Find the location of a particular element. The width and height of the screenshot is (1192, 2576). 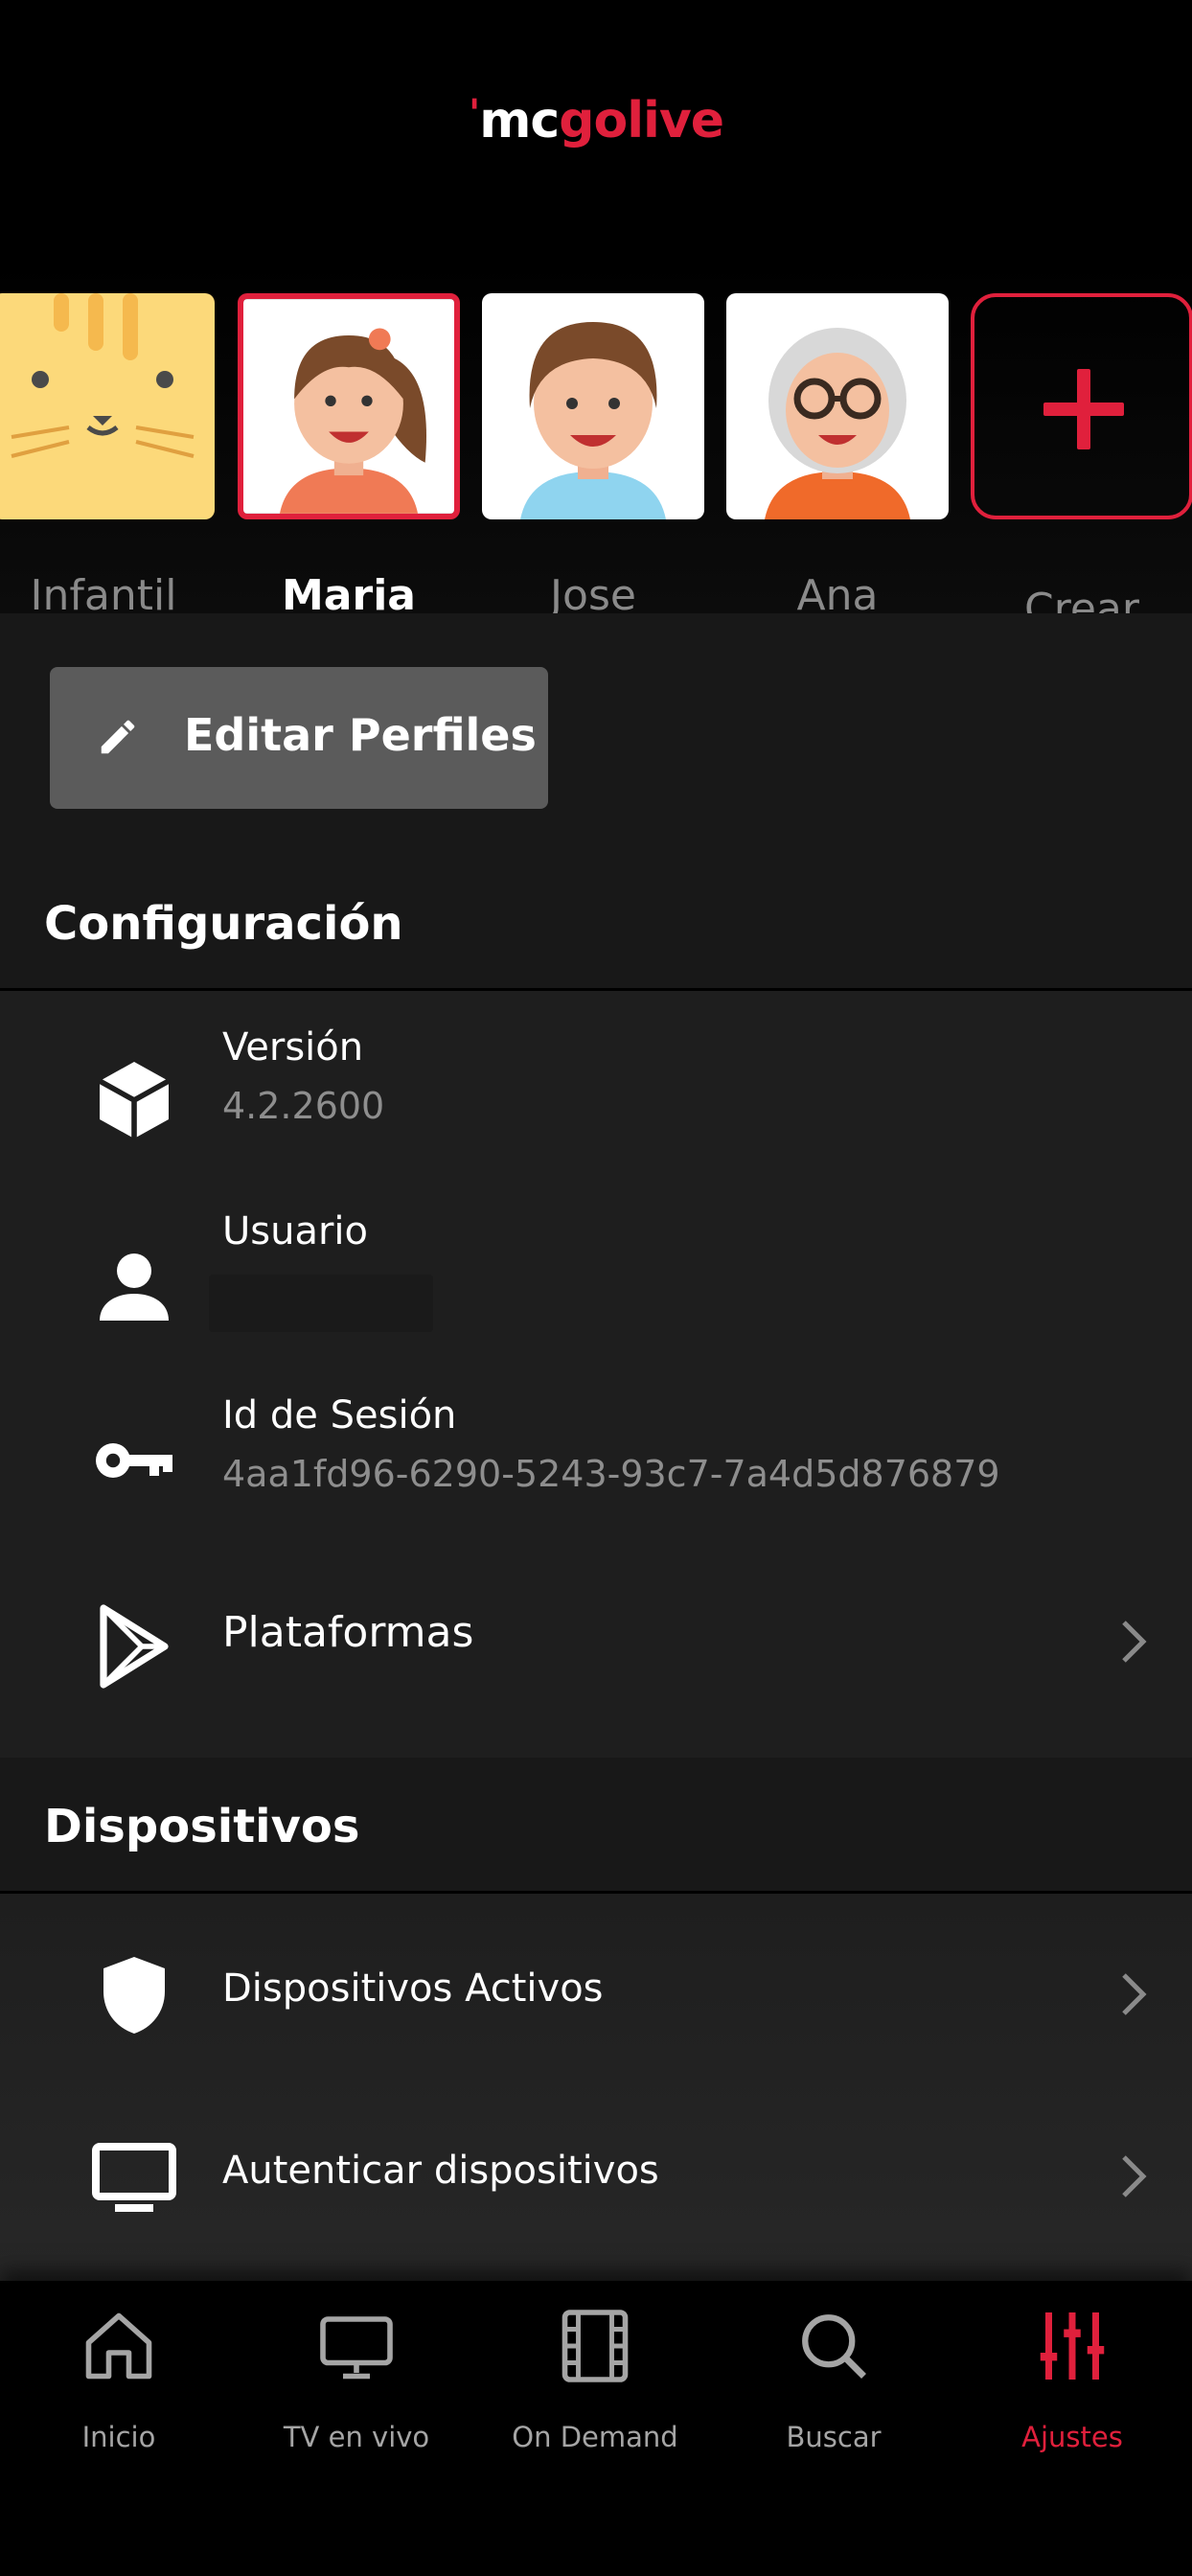

film-icon is located at coordinates (595, 2346).